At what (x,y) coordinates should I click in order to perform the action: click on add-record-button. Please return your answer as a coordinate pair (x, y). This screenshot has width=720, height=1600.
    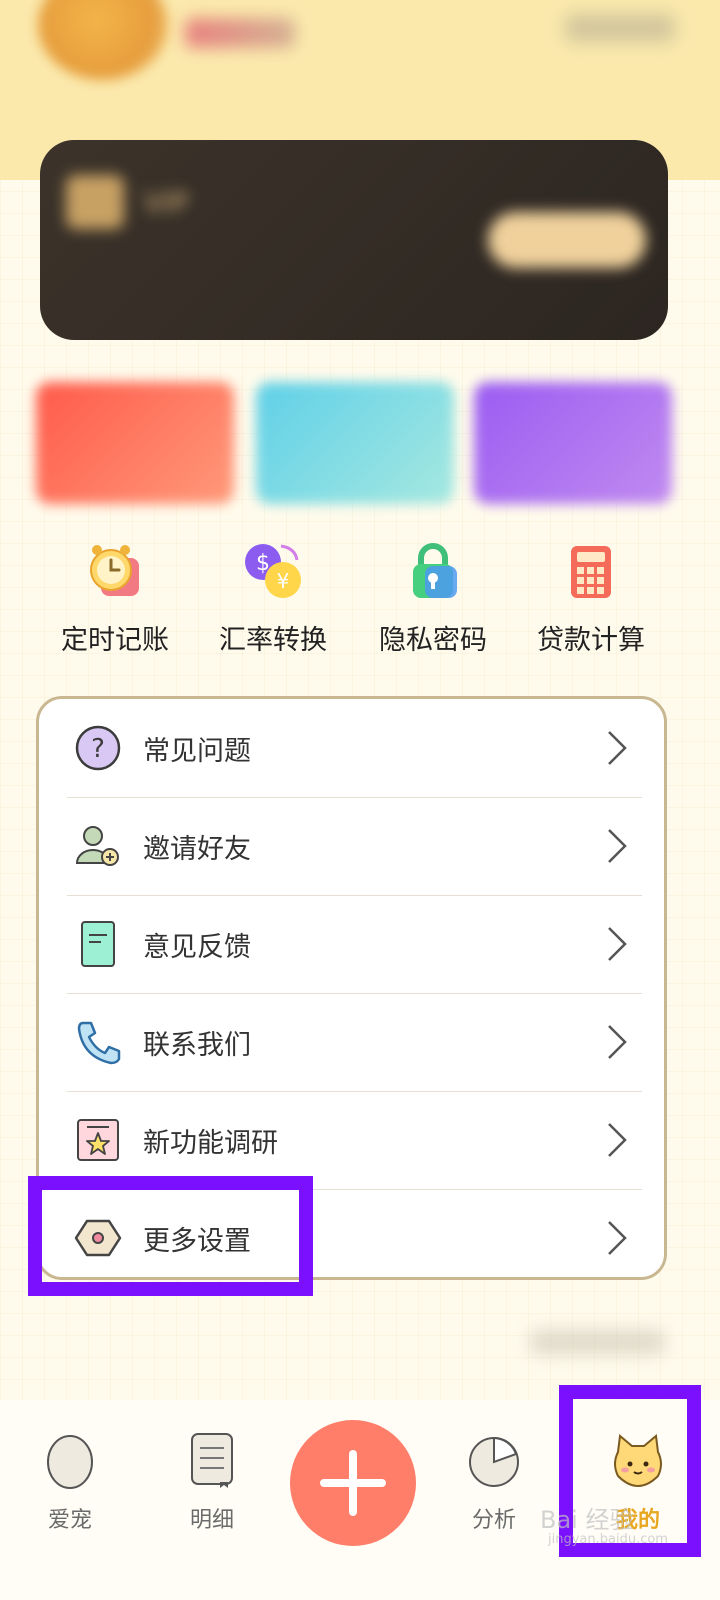
    Looking at the image, I should click on (353, 1483).